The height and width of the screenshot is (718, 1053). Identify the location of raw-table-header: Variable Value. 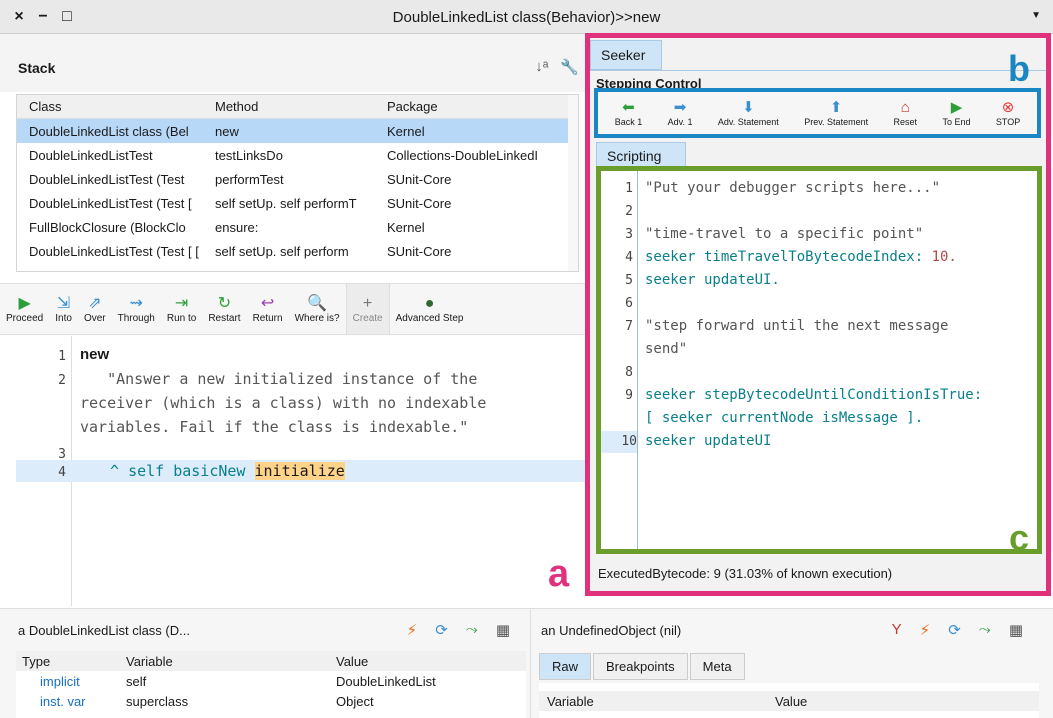
(789, 701).